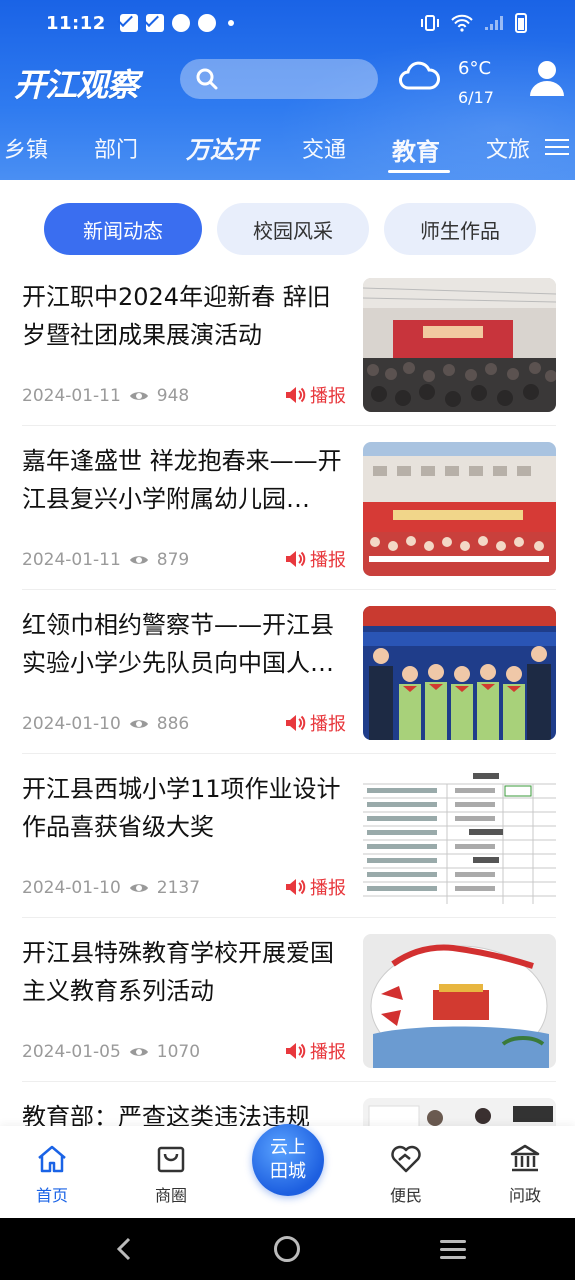  Describe the element at coordinates (173, 724) in the screenshot. I see `news-views: 886` at that location.